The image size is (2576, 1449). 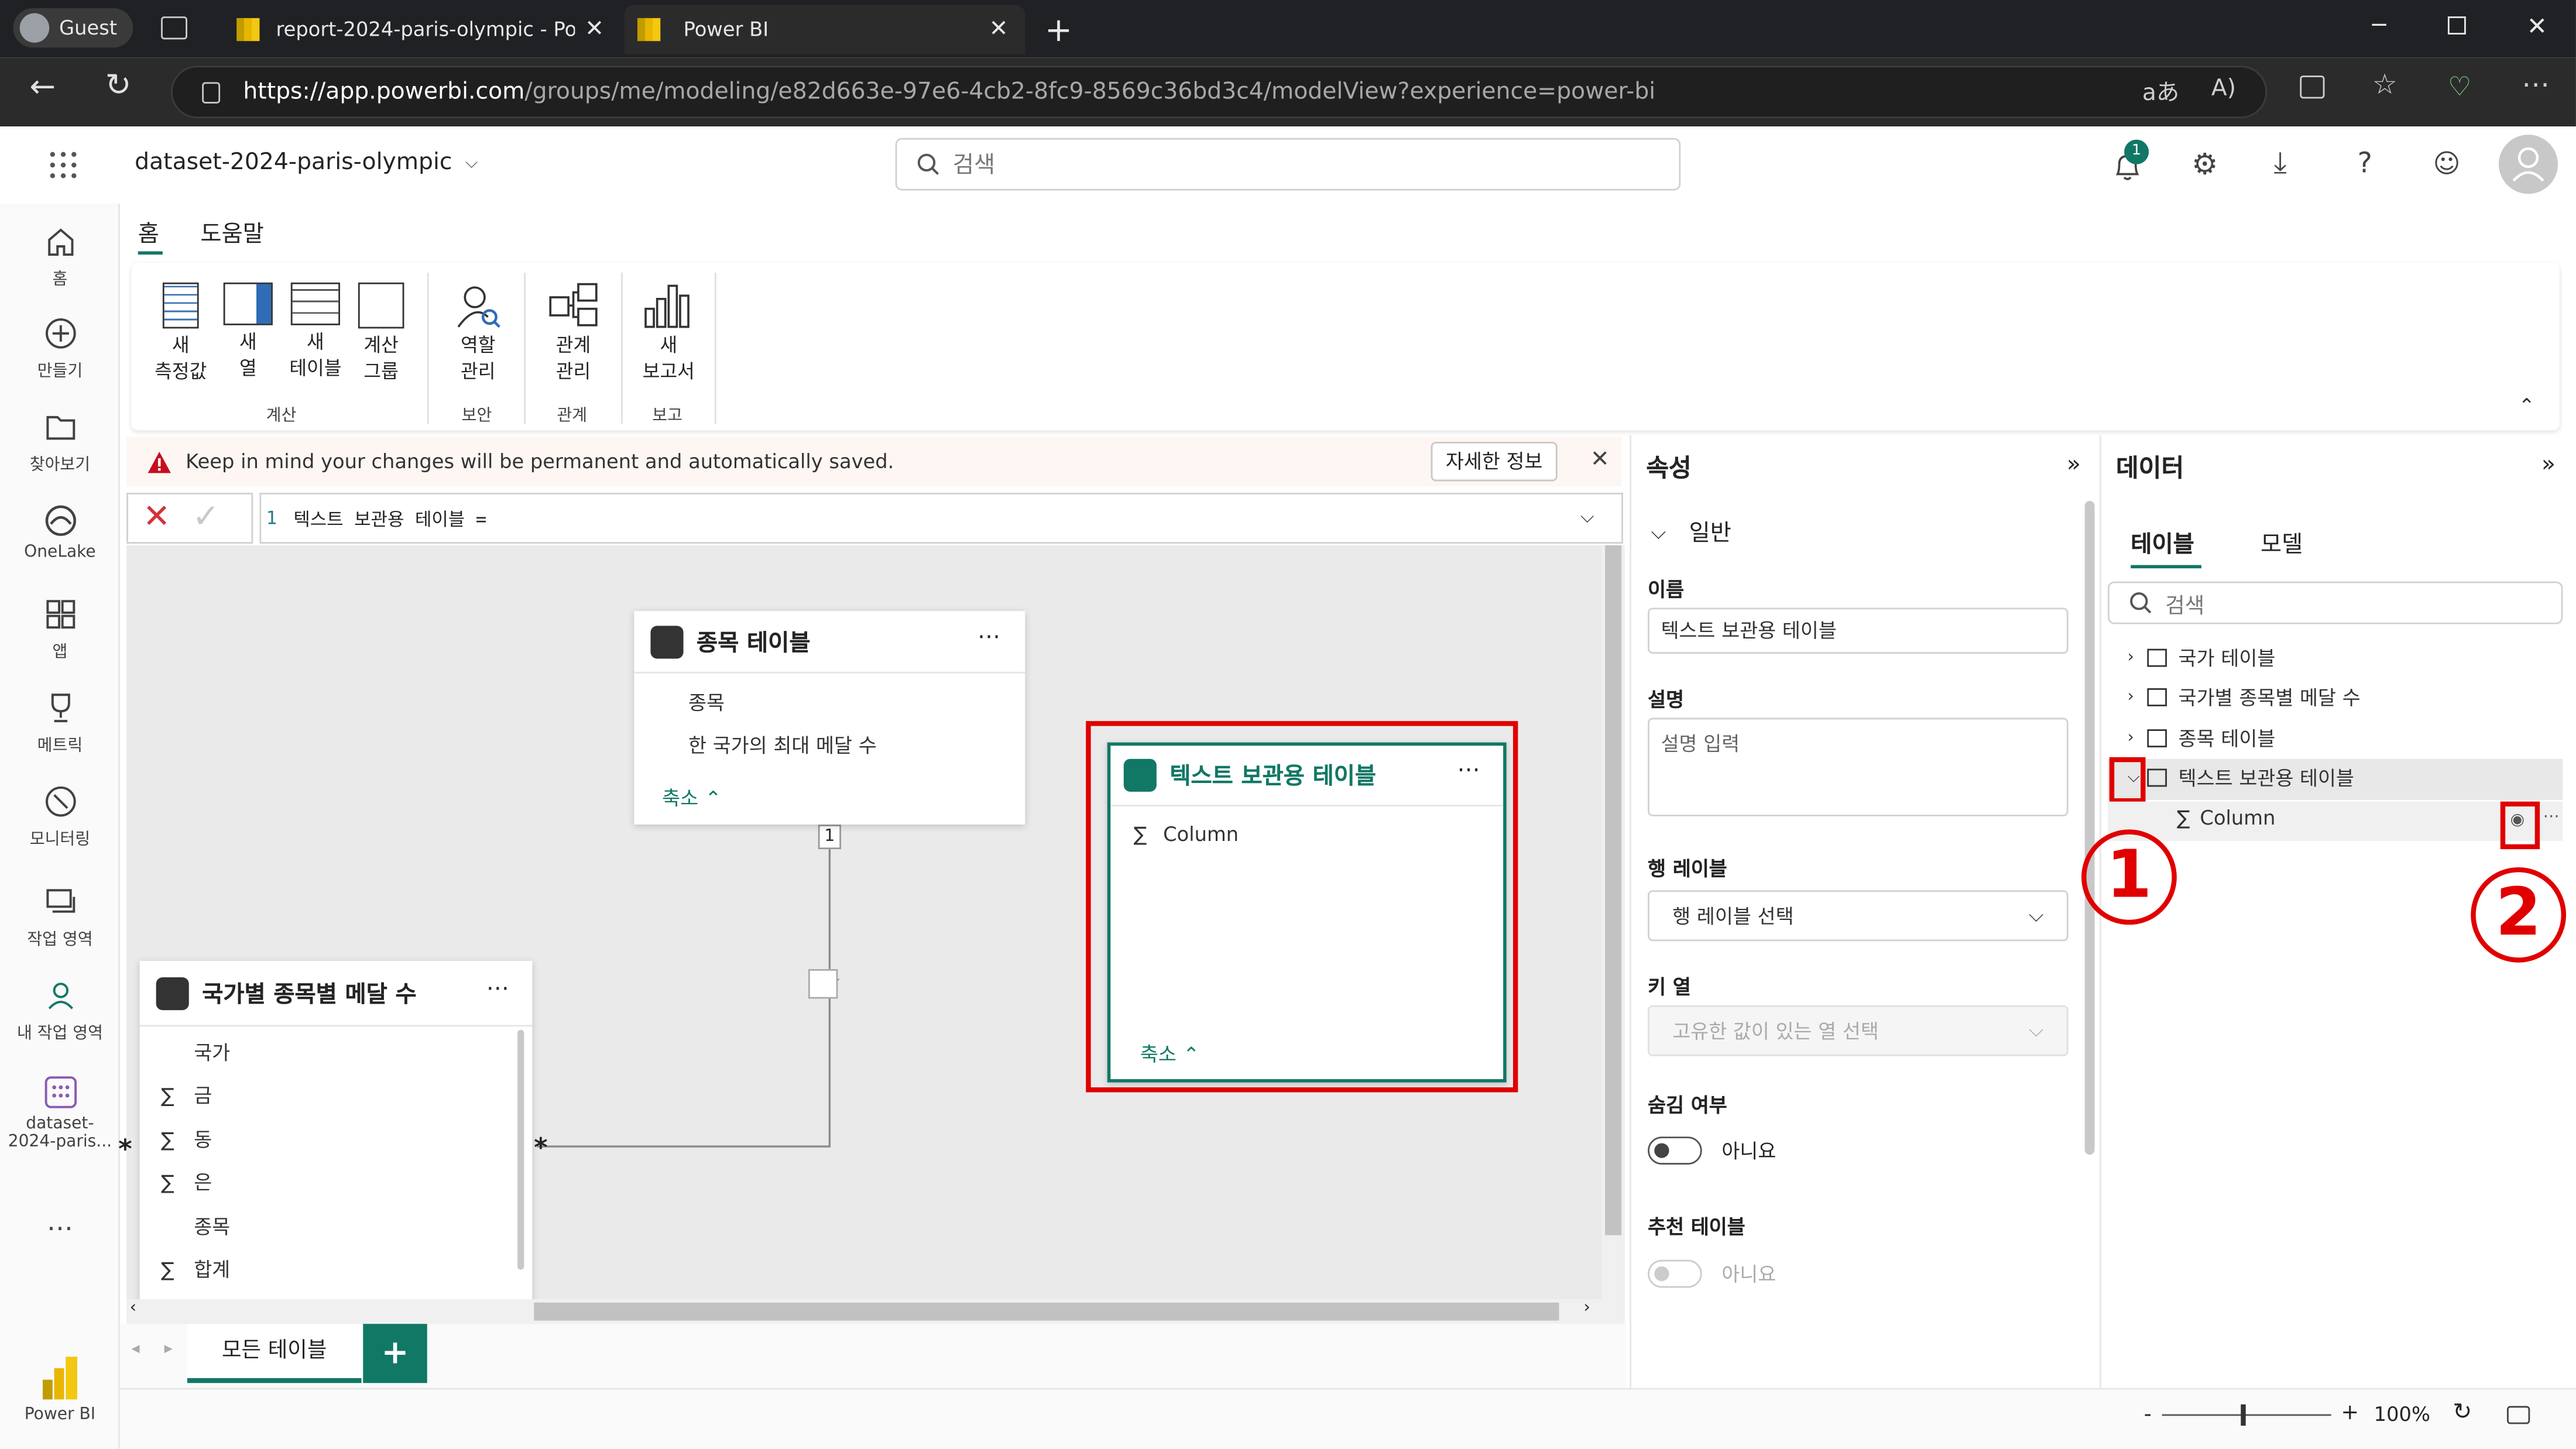 I want to click on table-card-text-storage: 텍스트 보관용 테이블 ⋯ ∑ Column 축소 ⌃, so click(x=1307, y=912).